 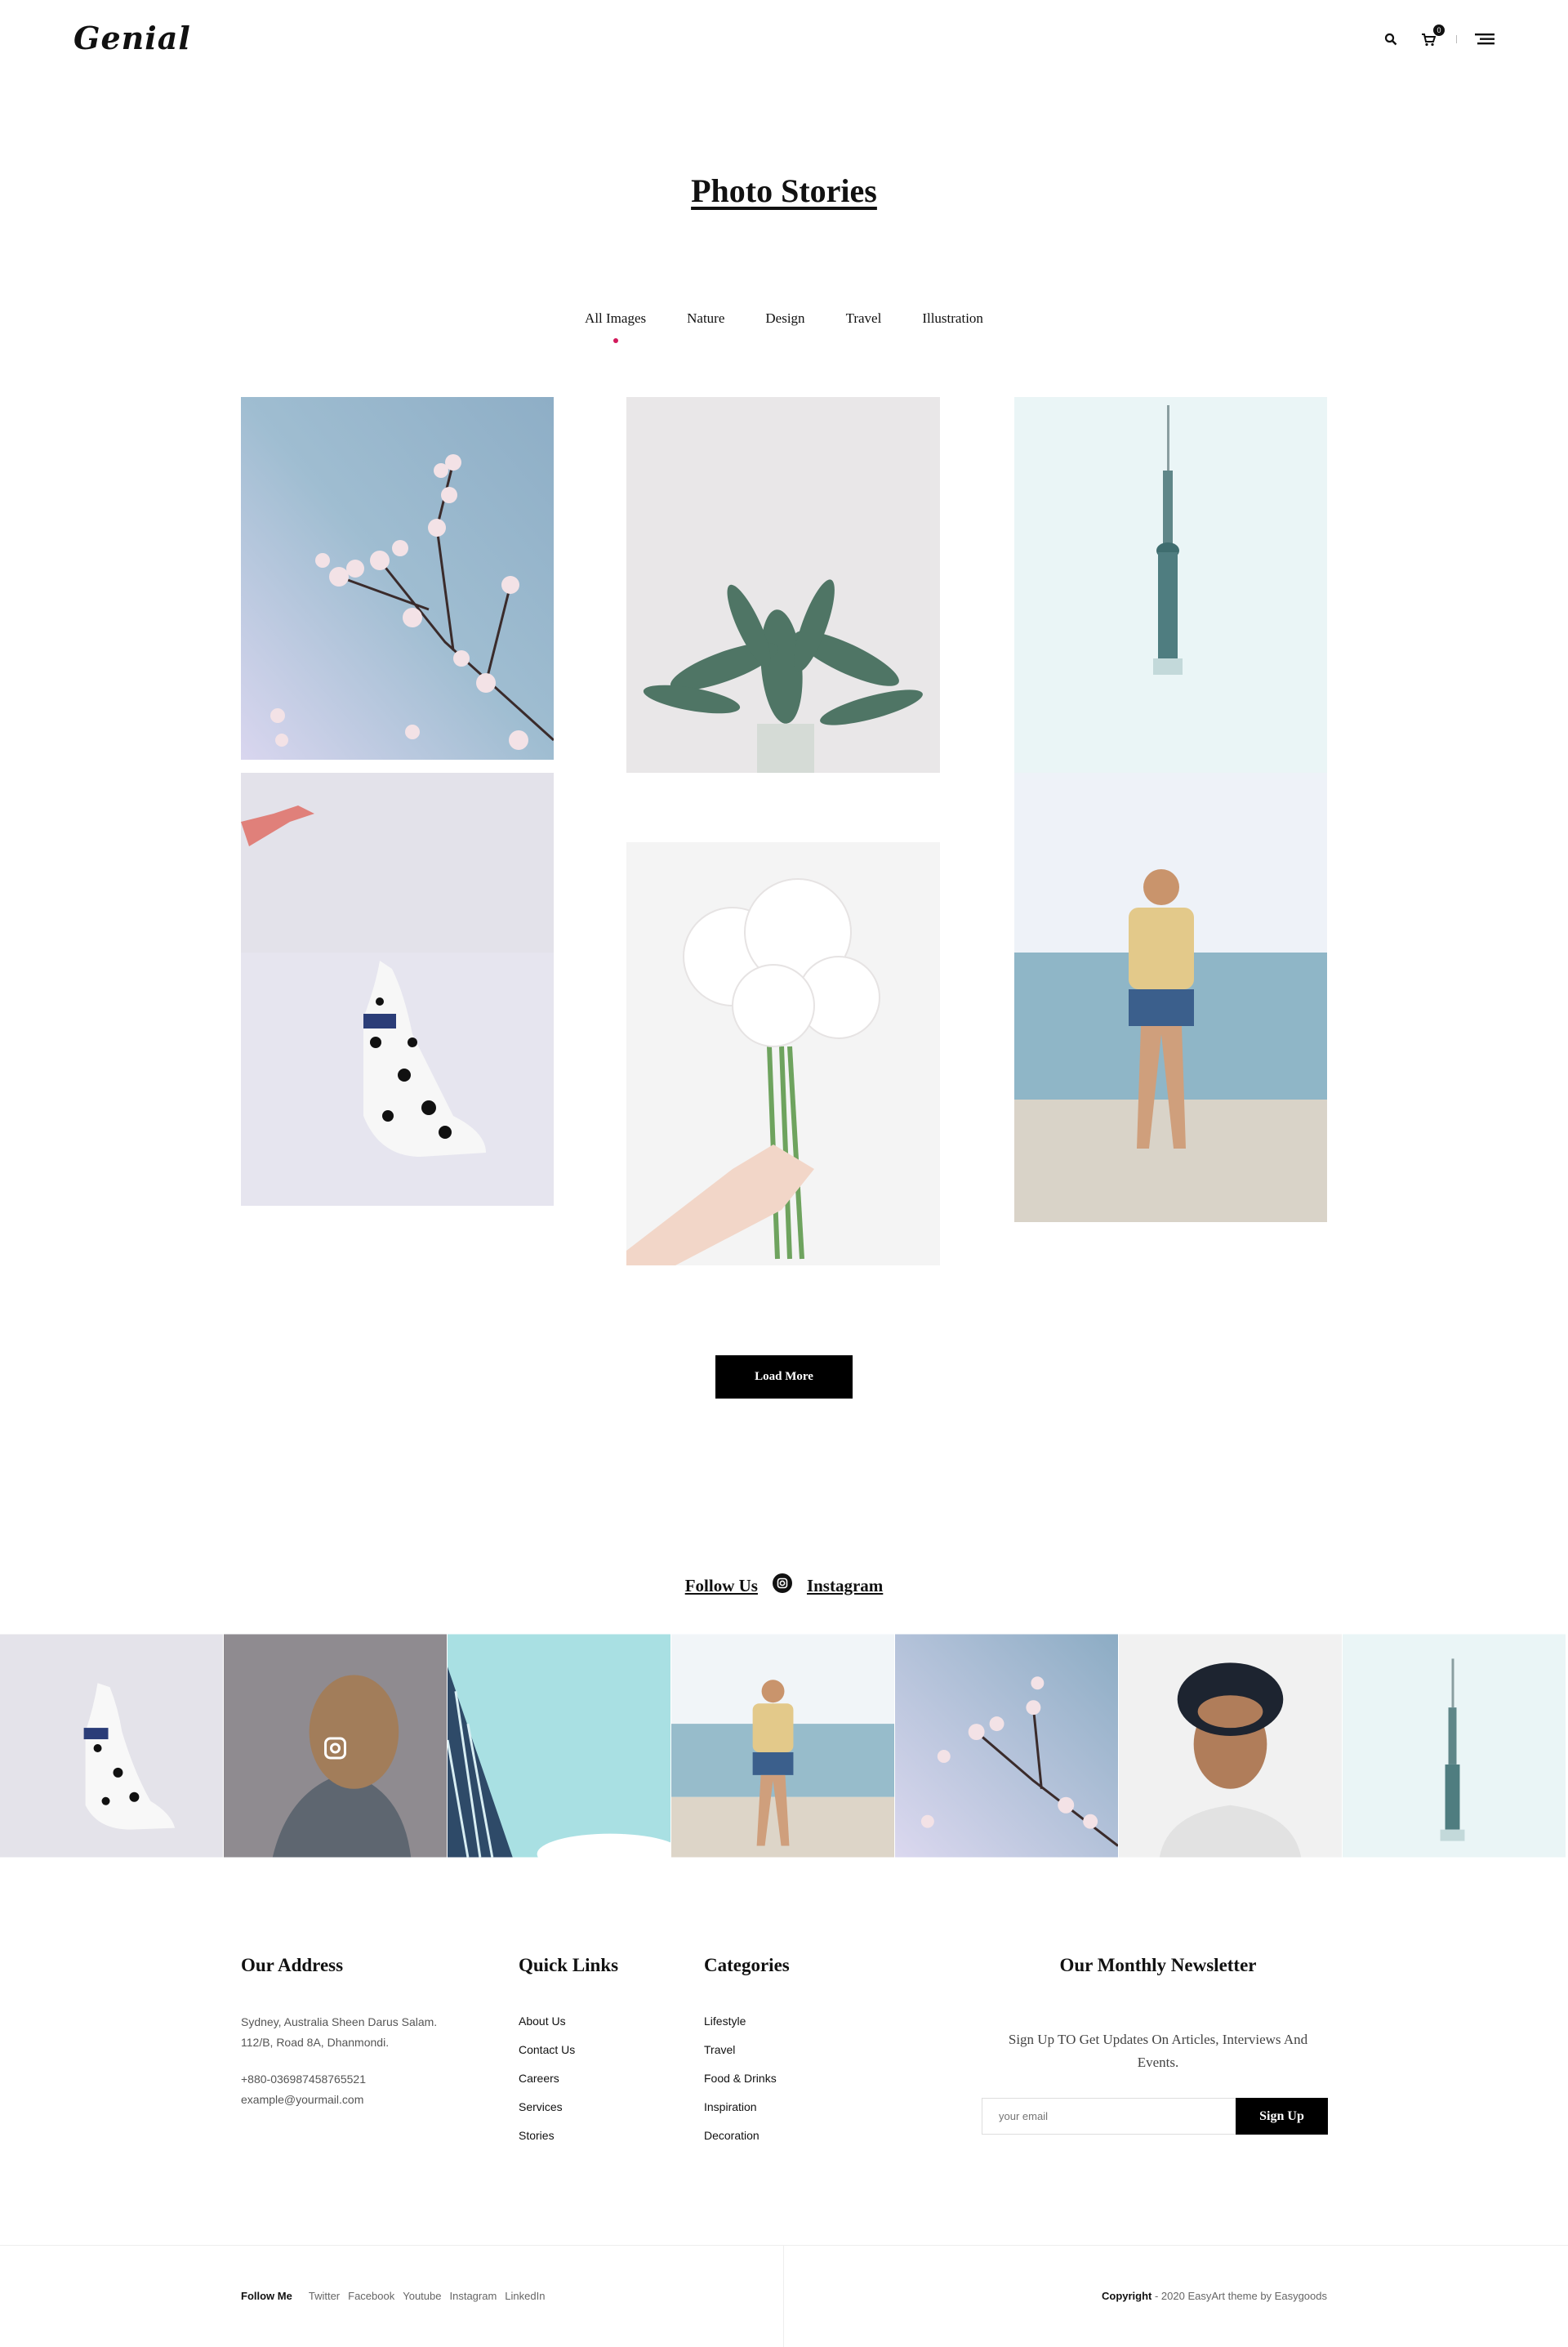 I want to click on footer-divider, so click(x=784, y=2246).